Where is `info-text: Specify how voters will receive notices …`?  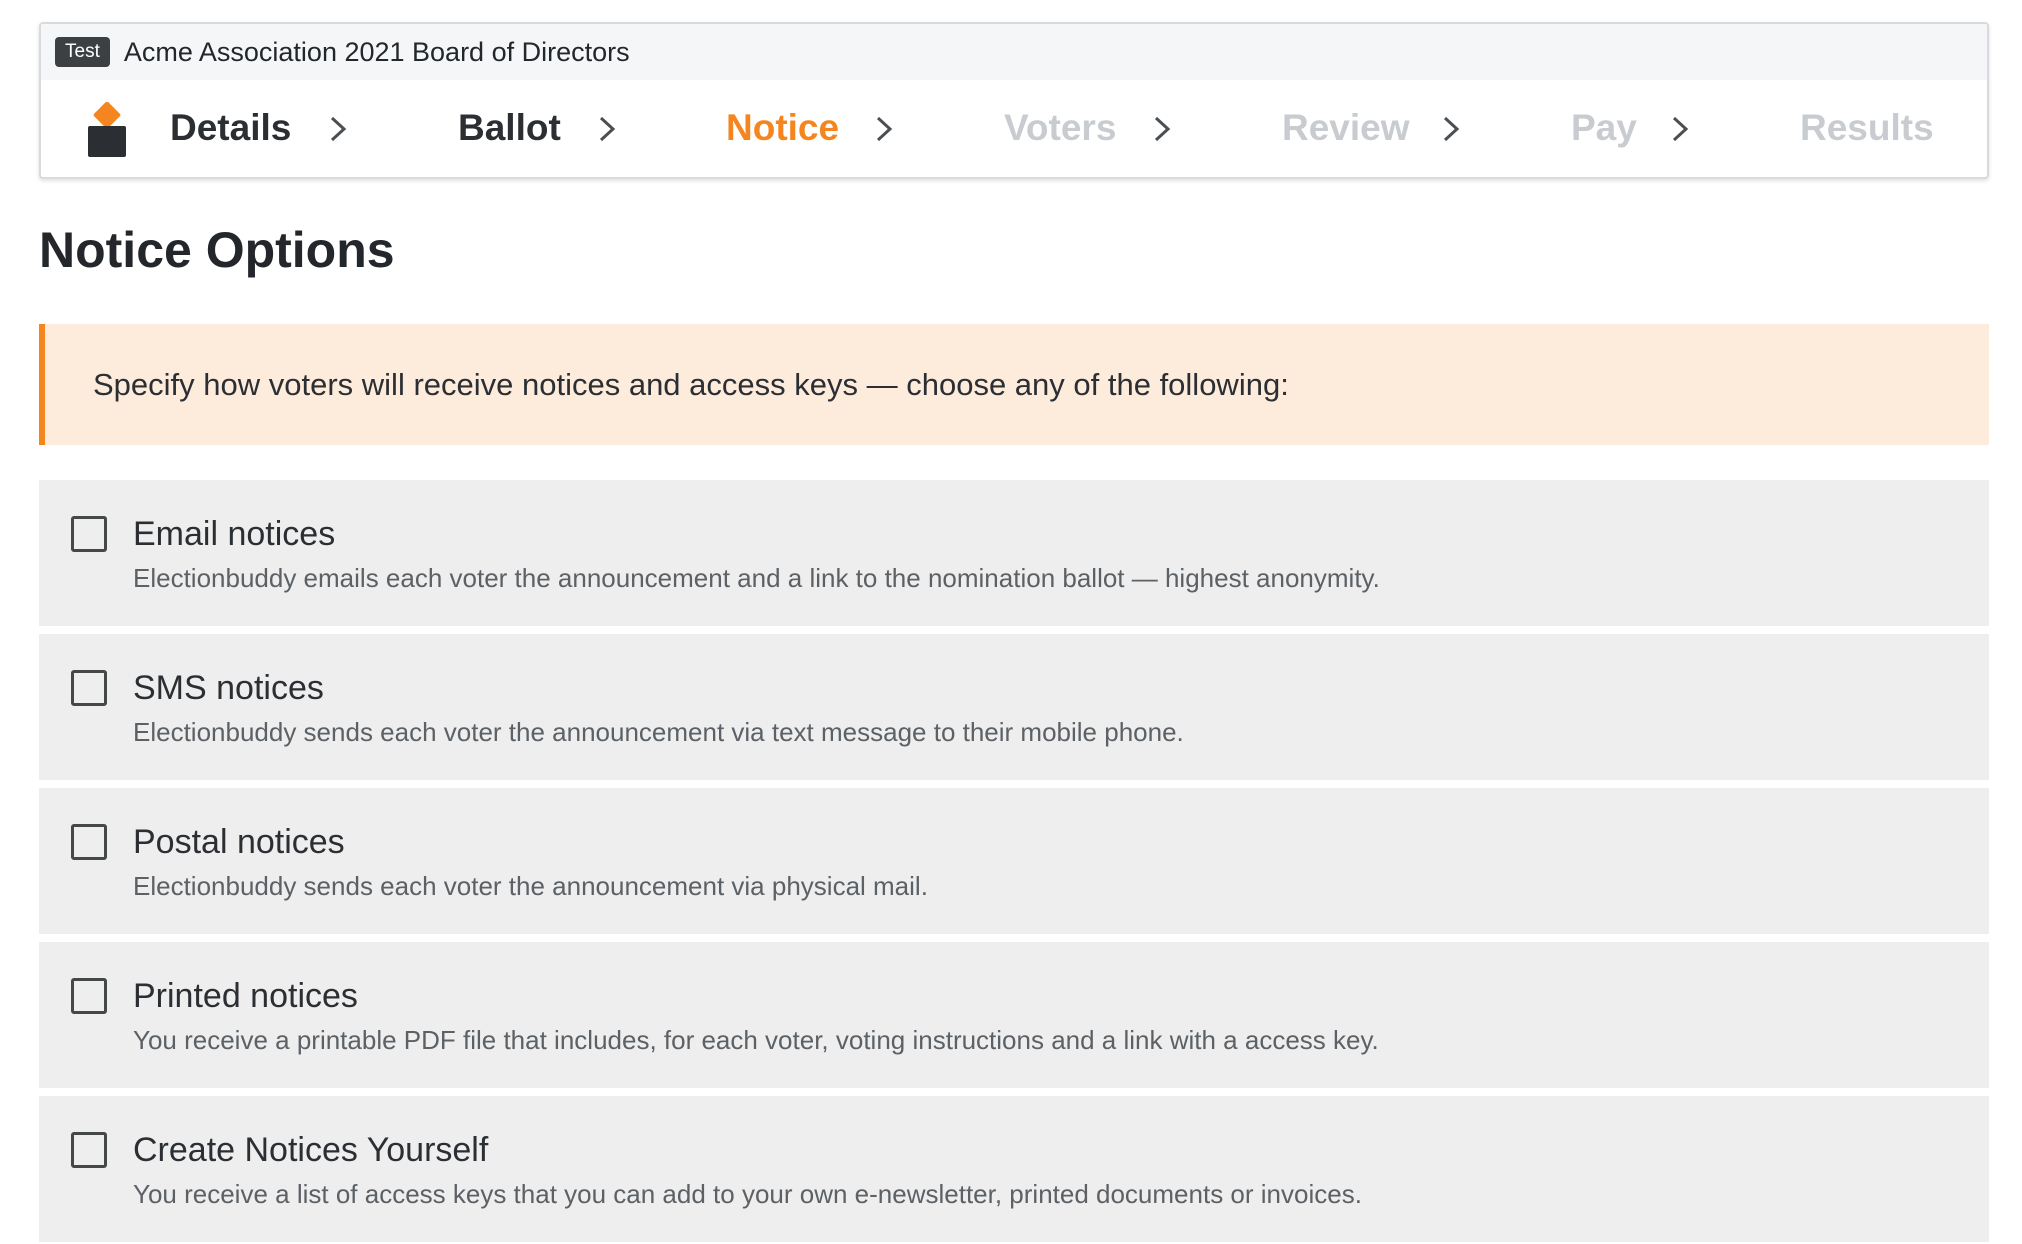 info-text: Specify how voters will receive notices … is located at coordinates (691, 385).